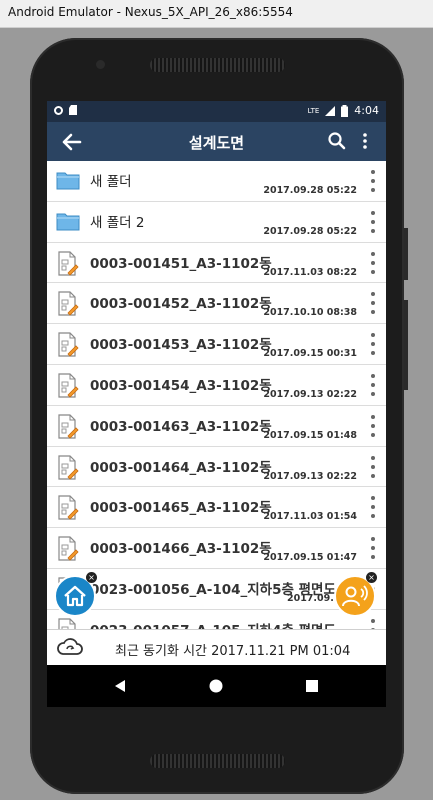 This screenshot has height=800, width=433. What do you see at coordinates (111, 182) in the screenshot?
I see `file-name: 새 폴더` at bounding box center [111, 182].